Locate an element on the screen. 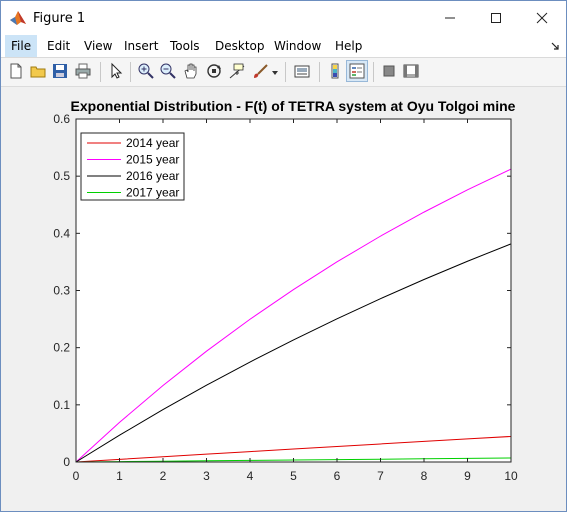 Image resolution: width=567 pixels, height=515 pixels. minimize-button is located at coordinates (450, 18).